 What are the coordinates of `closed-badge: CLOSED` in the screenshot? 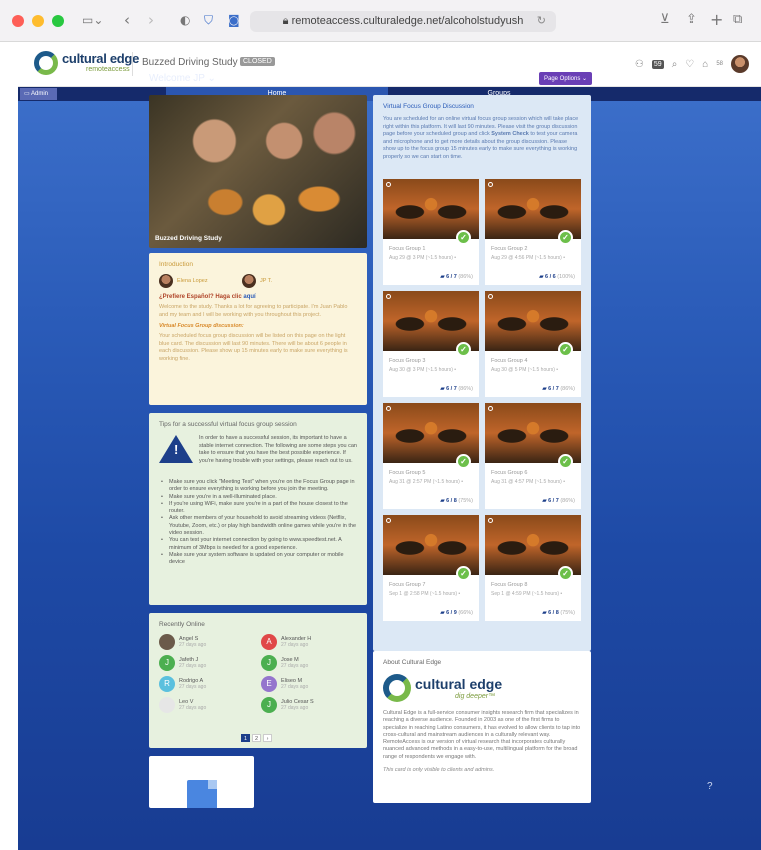 It's located at (257, 61).